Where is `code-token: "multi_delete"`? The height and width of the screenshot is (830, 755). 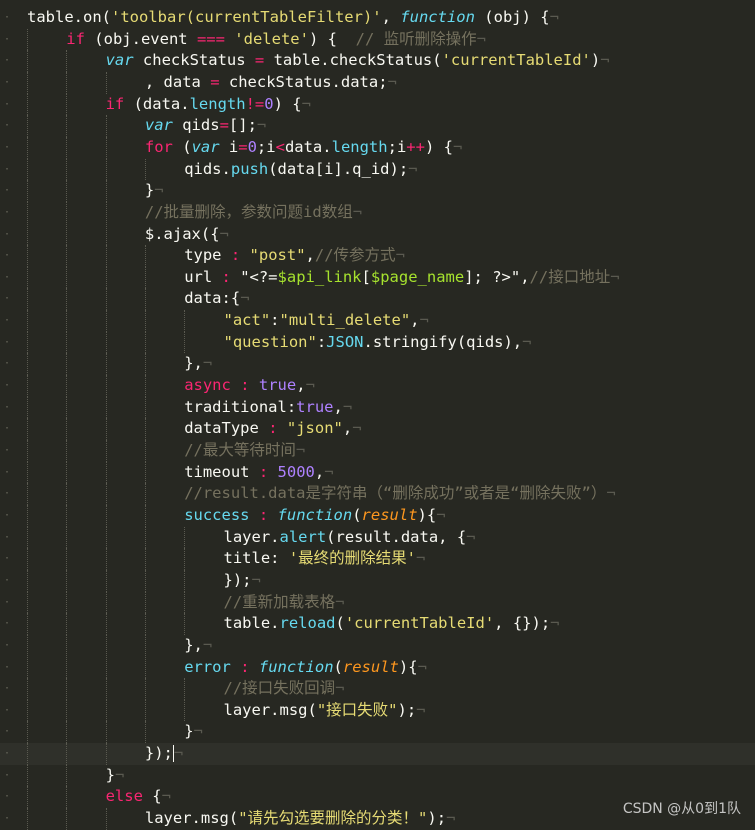
code-token: "multi_delete" is located at coordinates (345, 320).